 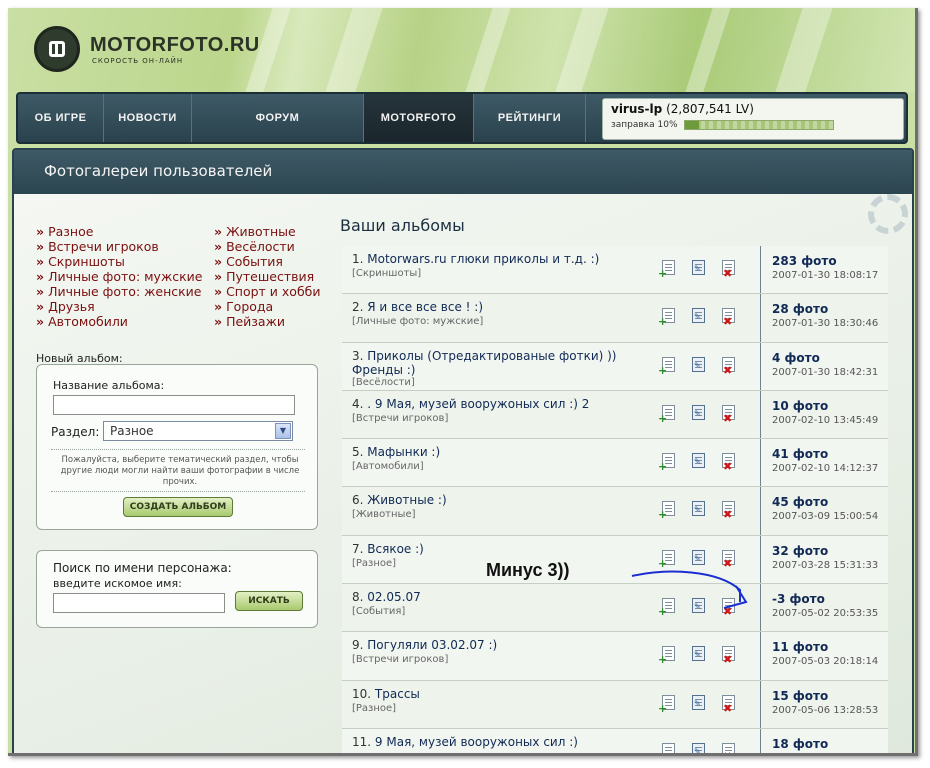 What do you see at coordinates (178, 507) in the screenshot?
I see `create-album-button: СОЗДАТЬ АЛЬБОМ` at bounding box center [178, 507].